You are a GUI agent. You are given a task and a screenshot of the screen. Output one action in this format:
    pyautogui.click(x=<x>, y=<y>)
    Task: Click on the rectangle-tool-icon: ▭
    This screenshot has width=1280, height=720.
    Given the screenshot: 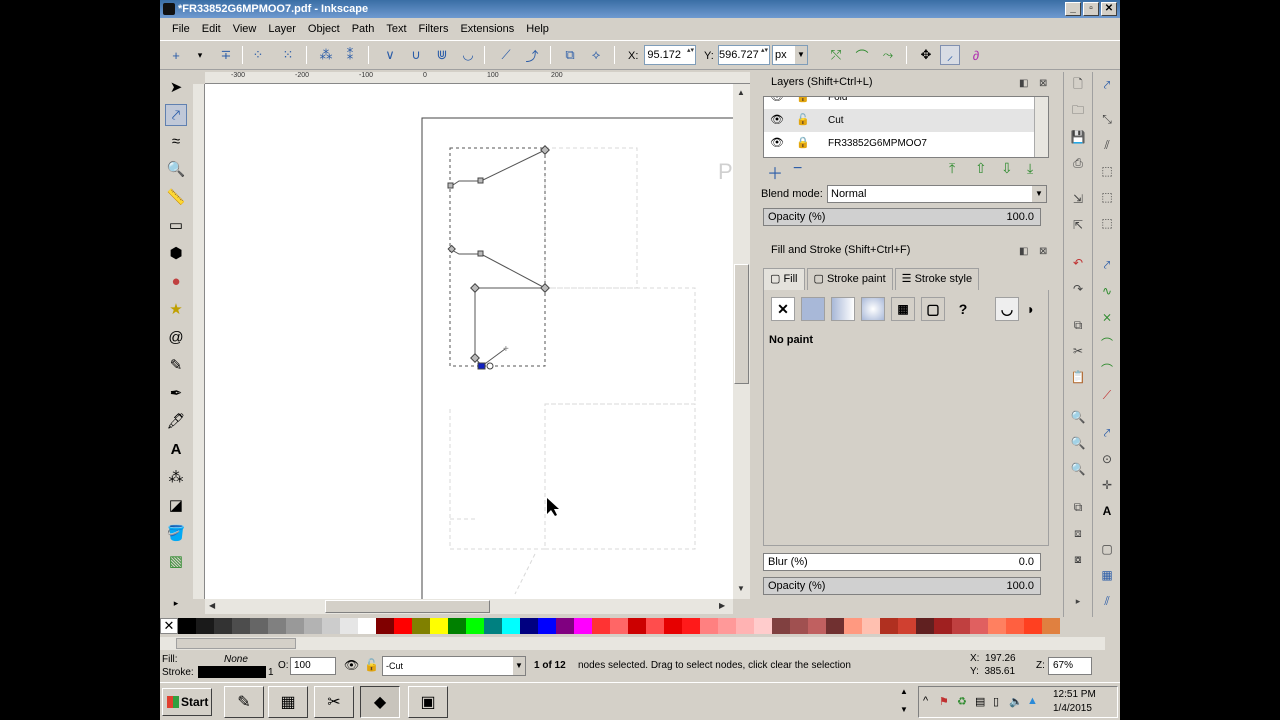 What is the action you would take?
    pyautogui.click(x=176, y=225)
    